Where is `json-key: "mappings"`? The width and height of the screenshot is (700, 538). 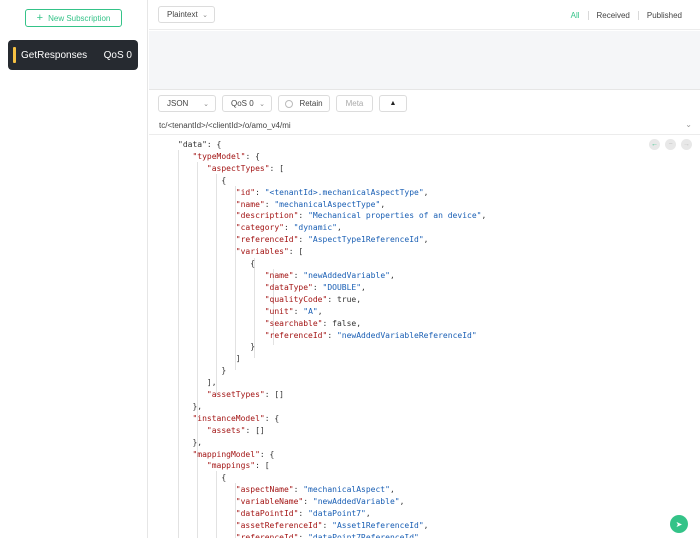
json-key: "mappings" is located at coordinates (231, 466).